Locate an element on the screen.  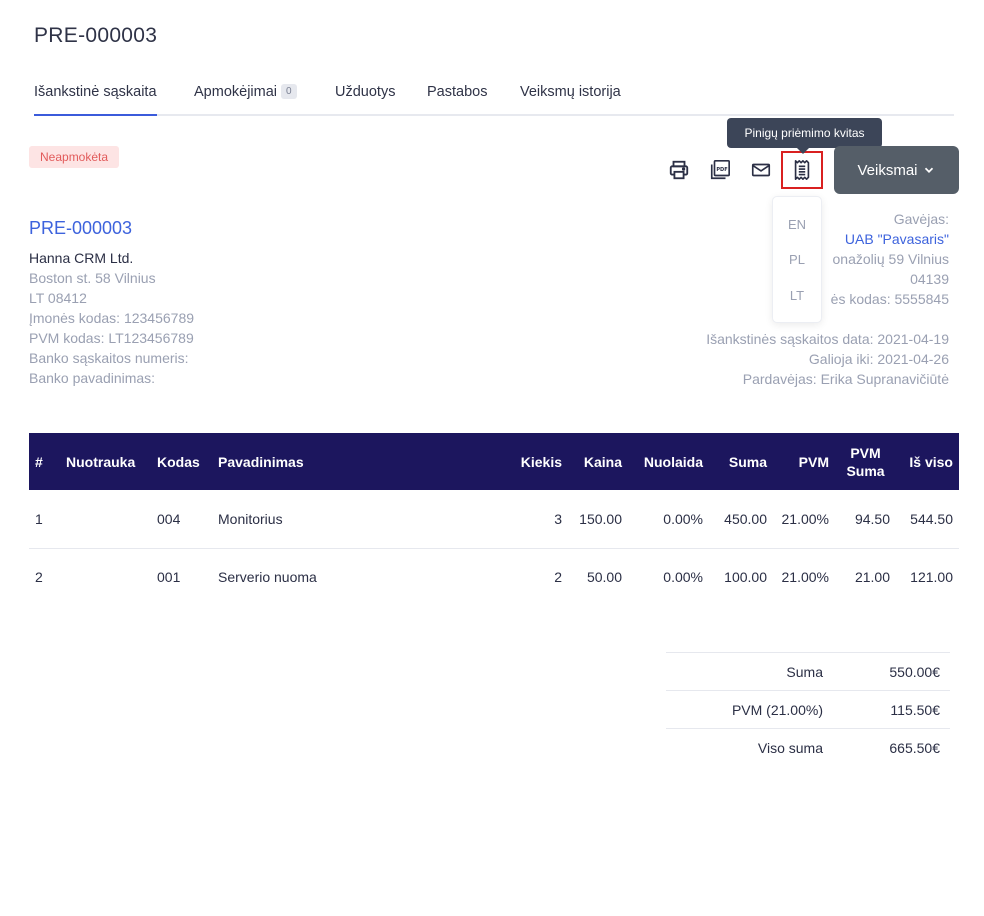
actions-button-label: Veiksmai is located at coordinates (887, 170).